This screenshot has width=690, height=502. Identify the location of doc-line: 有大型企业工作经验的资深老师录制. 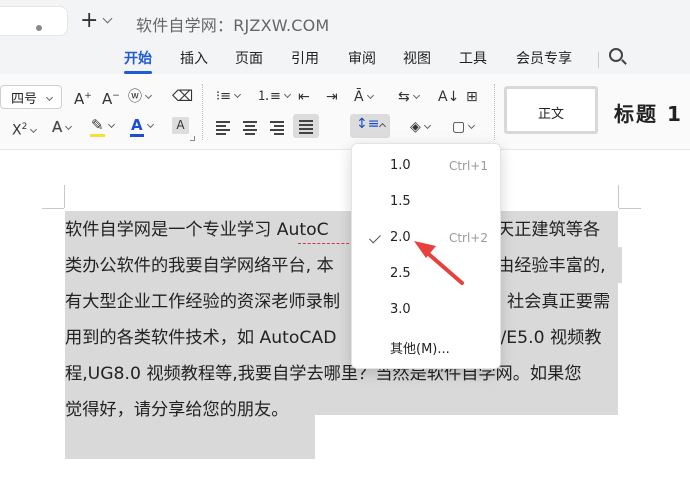
(202, 302).